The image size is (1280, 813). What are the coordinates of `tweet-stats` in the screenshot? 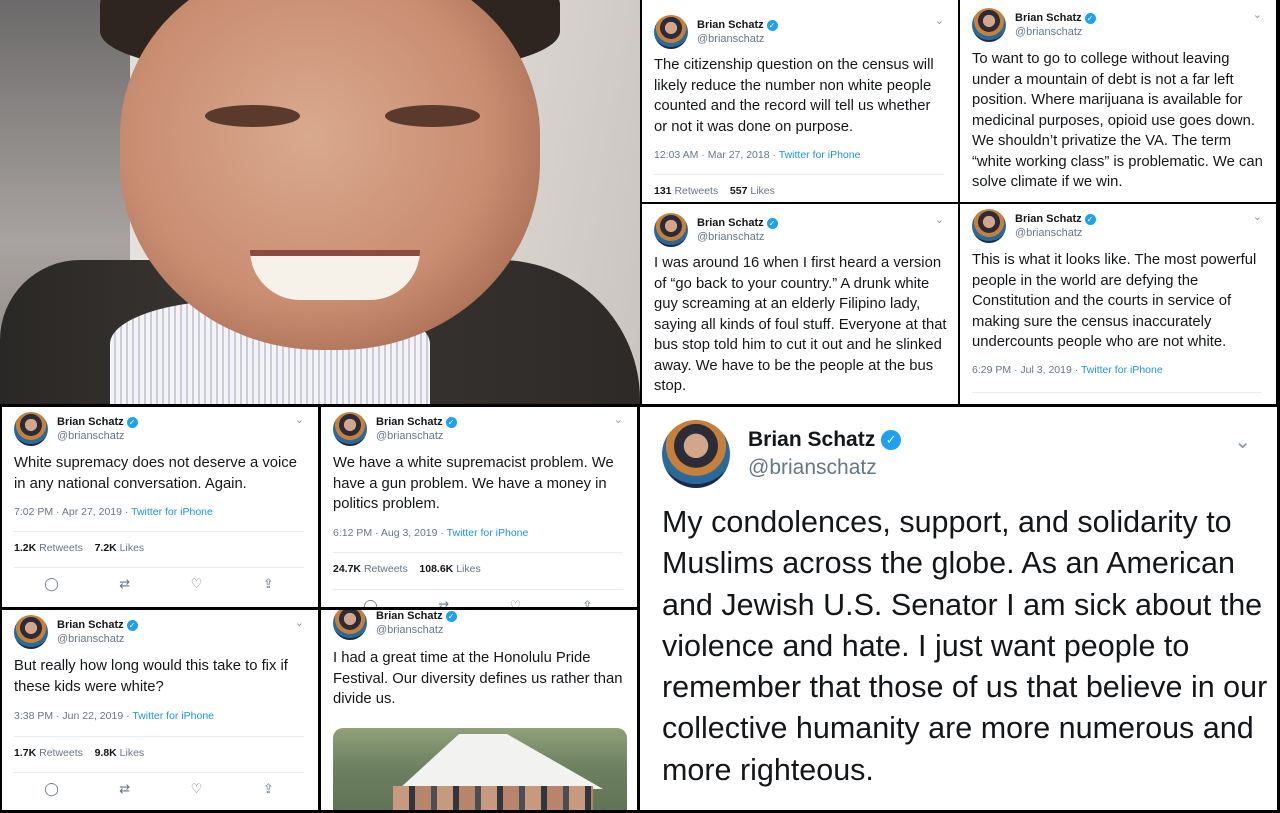 It's located at (1117, 398).